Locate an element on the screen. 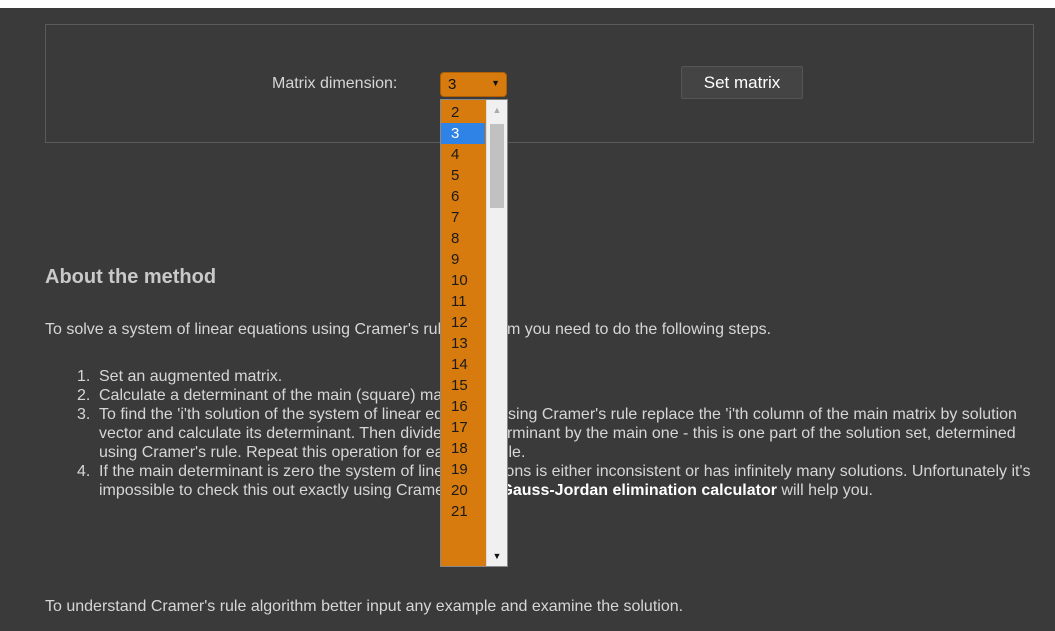 This screenshot has width=1055, height=631. top-strip is located at coordinates (527, 4).